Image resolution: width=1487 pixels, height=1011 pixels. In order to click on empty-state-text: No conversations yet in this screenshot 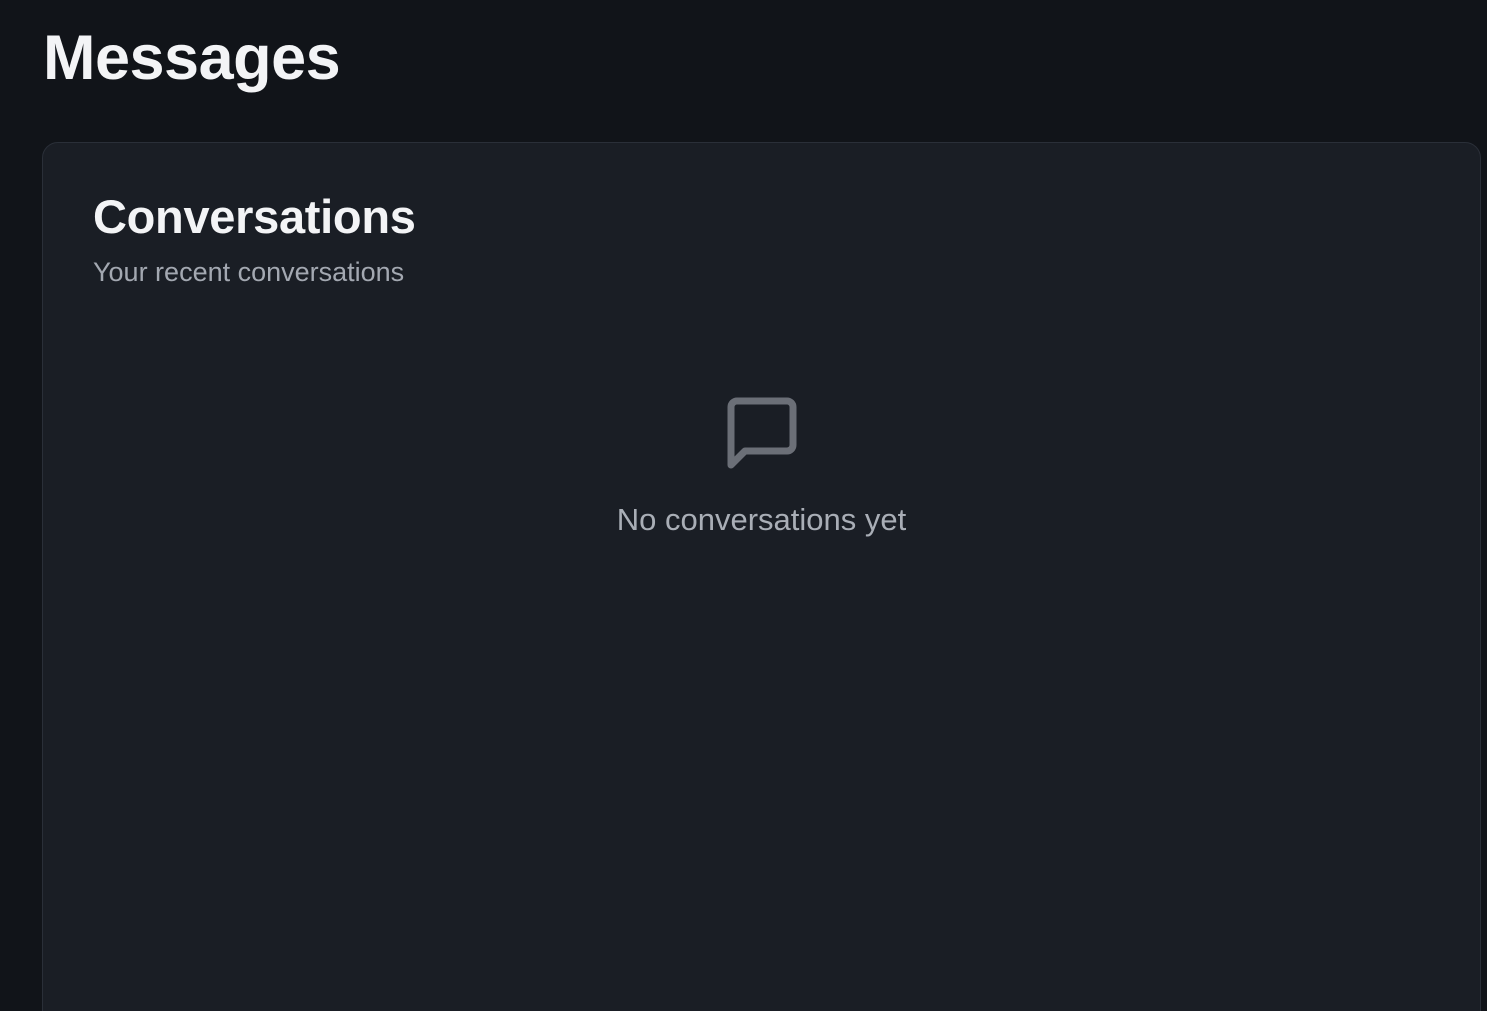, I will do `click(761, 519)`.